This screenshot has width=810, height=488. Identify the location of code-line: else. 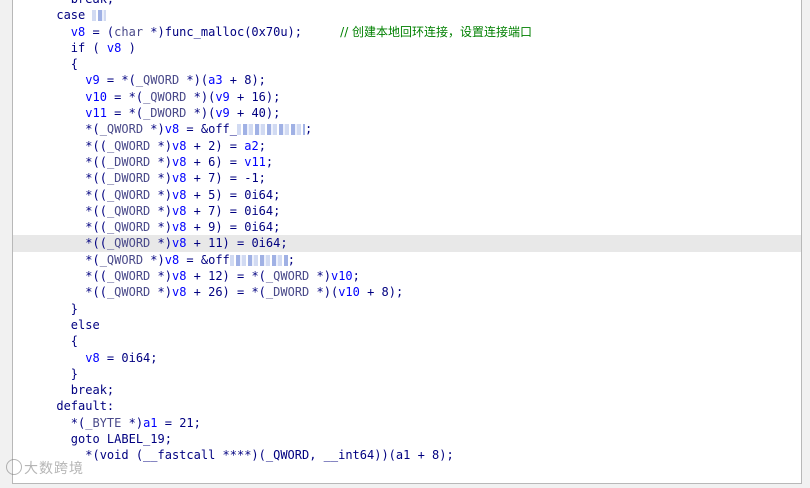
(407, 325).